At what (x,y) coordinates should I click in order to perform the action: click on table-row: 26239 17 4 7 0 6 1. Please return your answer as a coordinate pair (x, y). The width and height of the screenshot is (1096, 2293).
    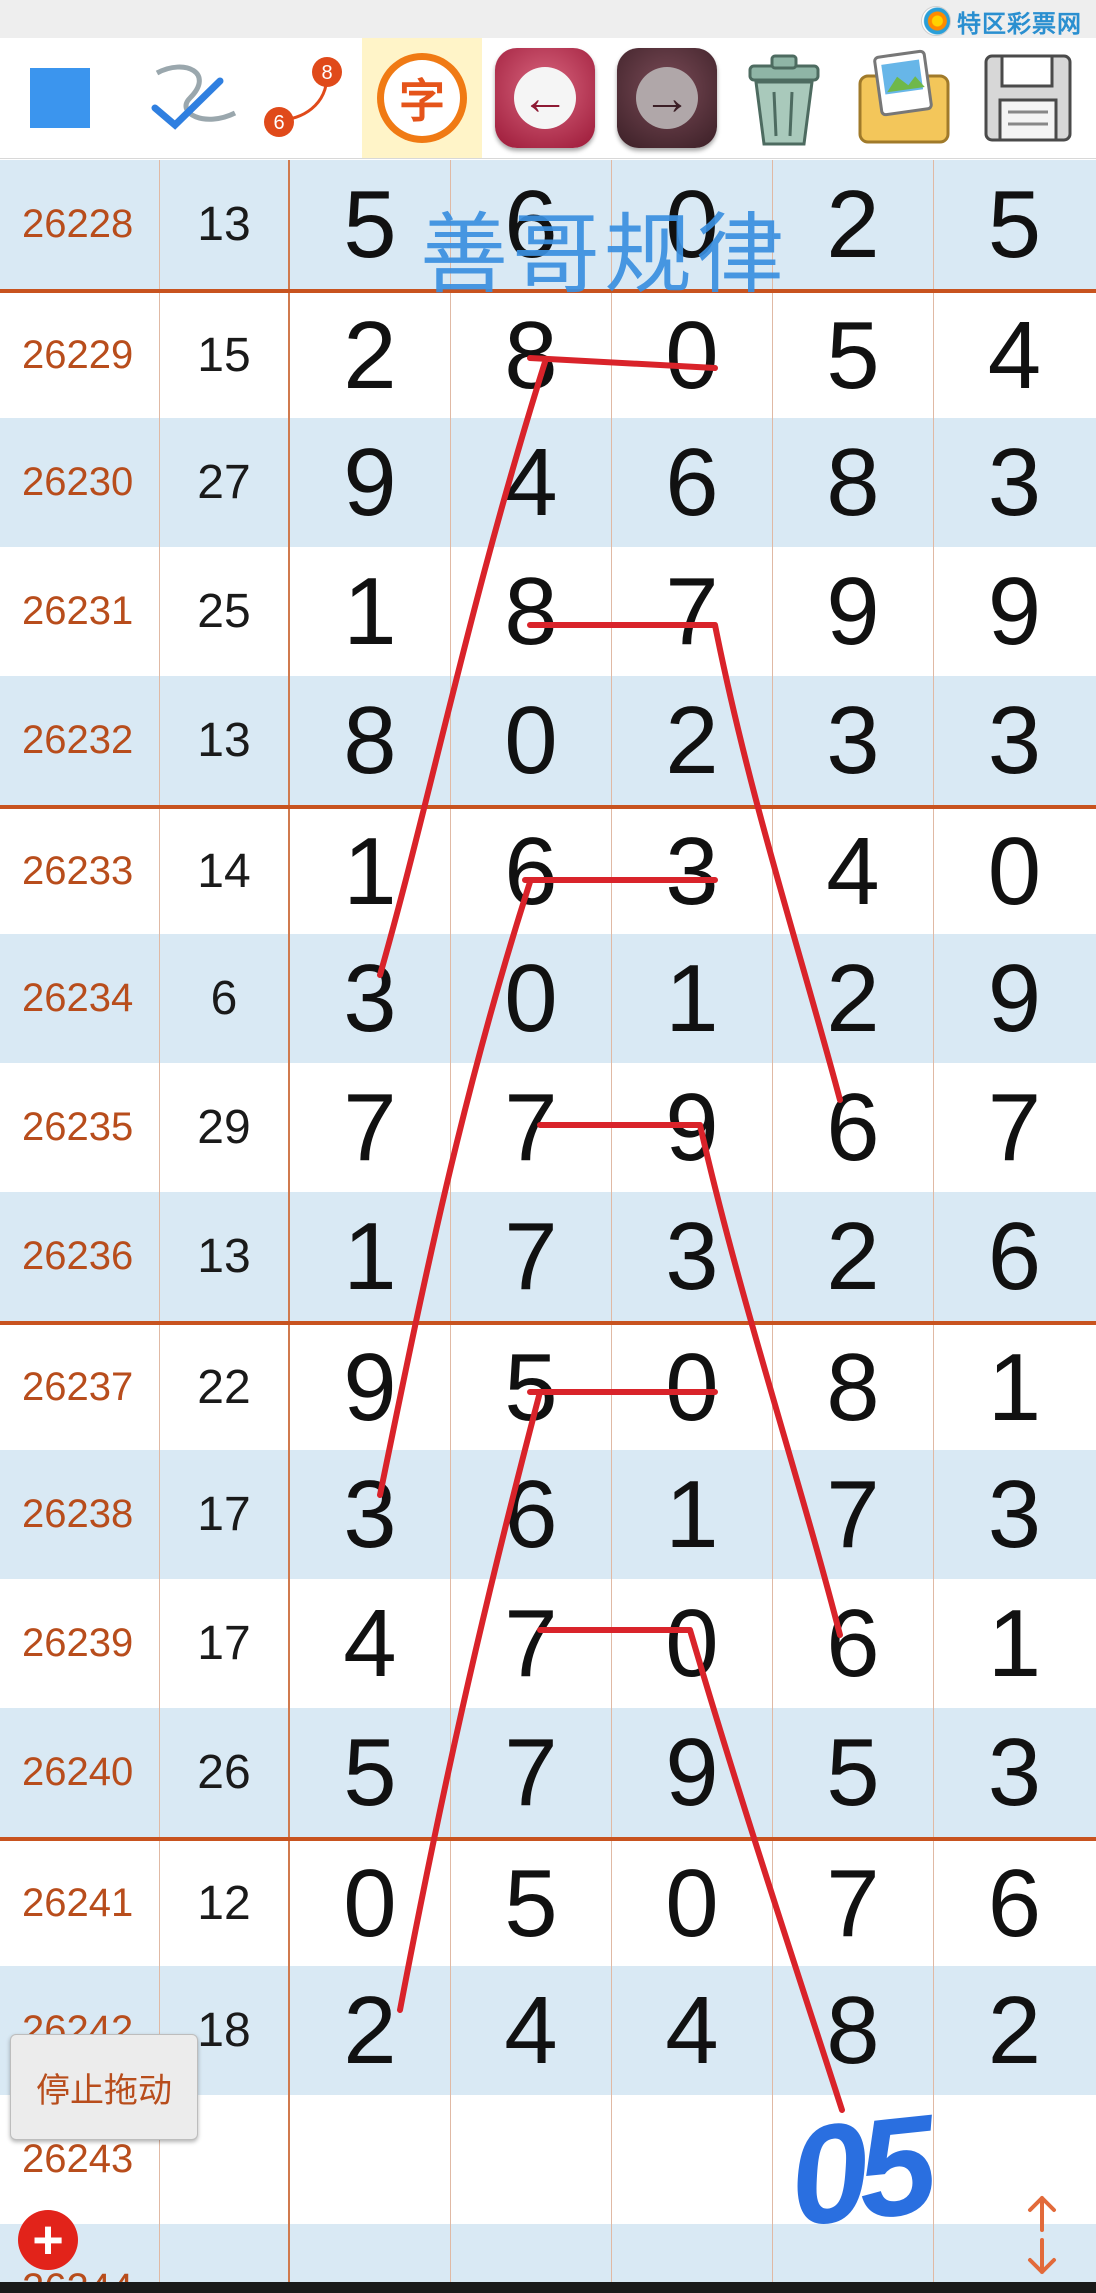
    Looking at the image, I should click on (548, 1643).